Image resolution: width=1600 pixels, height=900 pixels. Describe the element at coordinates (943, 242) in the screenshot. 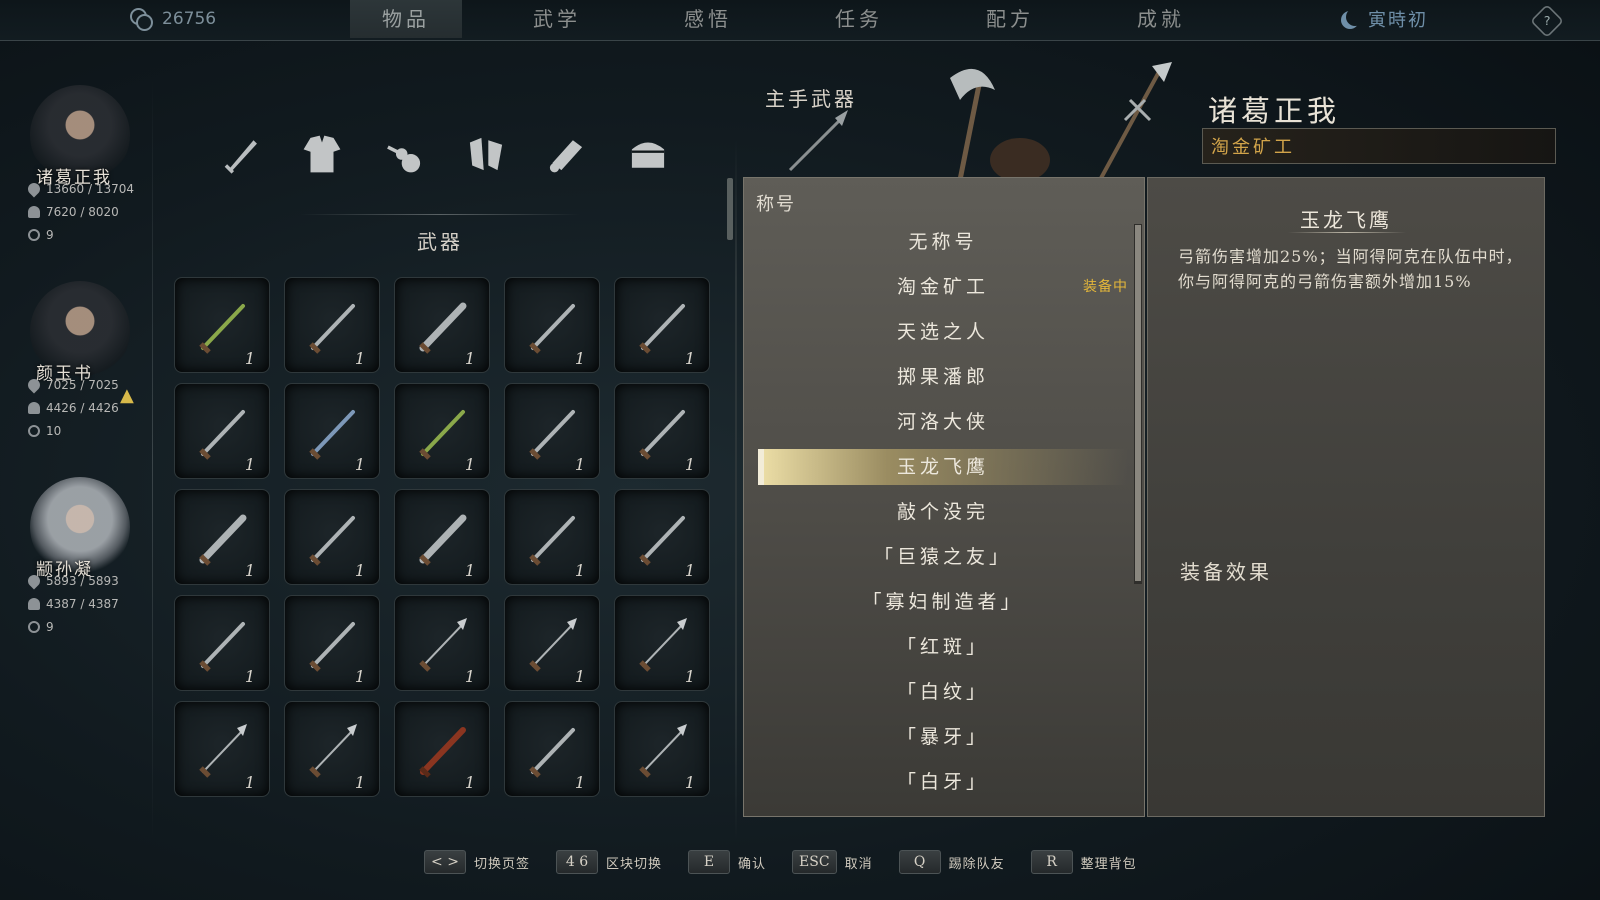

I see `title-item: 无称号` at that location.